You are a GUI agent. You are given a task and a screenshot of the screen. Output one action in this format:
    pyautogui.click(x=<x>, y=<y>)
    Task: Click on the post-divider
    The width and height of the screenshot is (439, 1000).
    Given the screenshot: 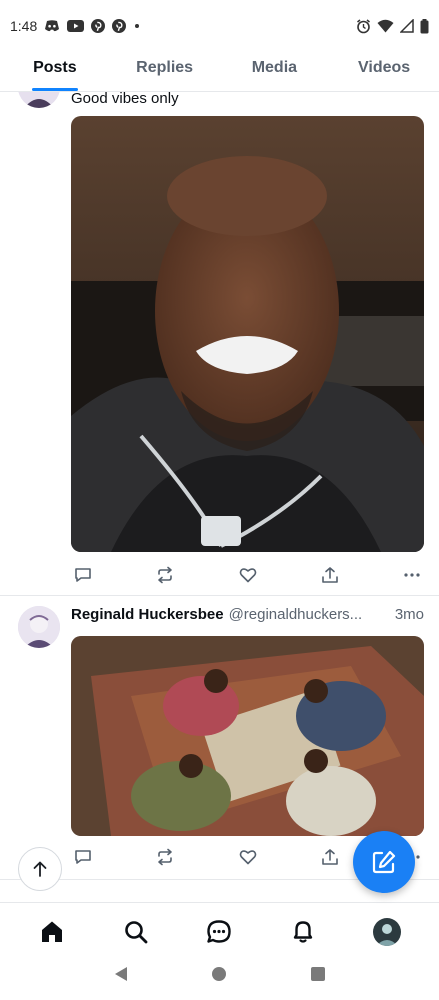 What is the action you would take?
    pyautogui.click(x=219, y=595)
    